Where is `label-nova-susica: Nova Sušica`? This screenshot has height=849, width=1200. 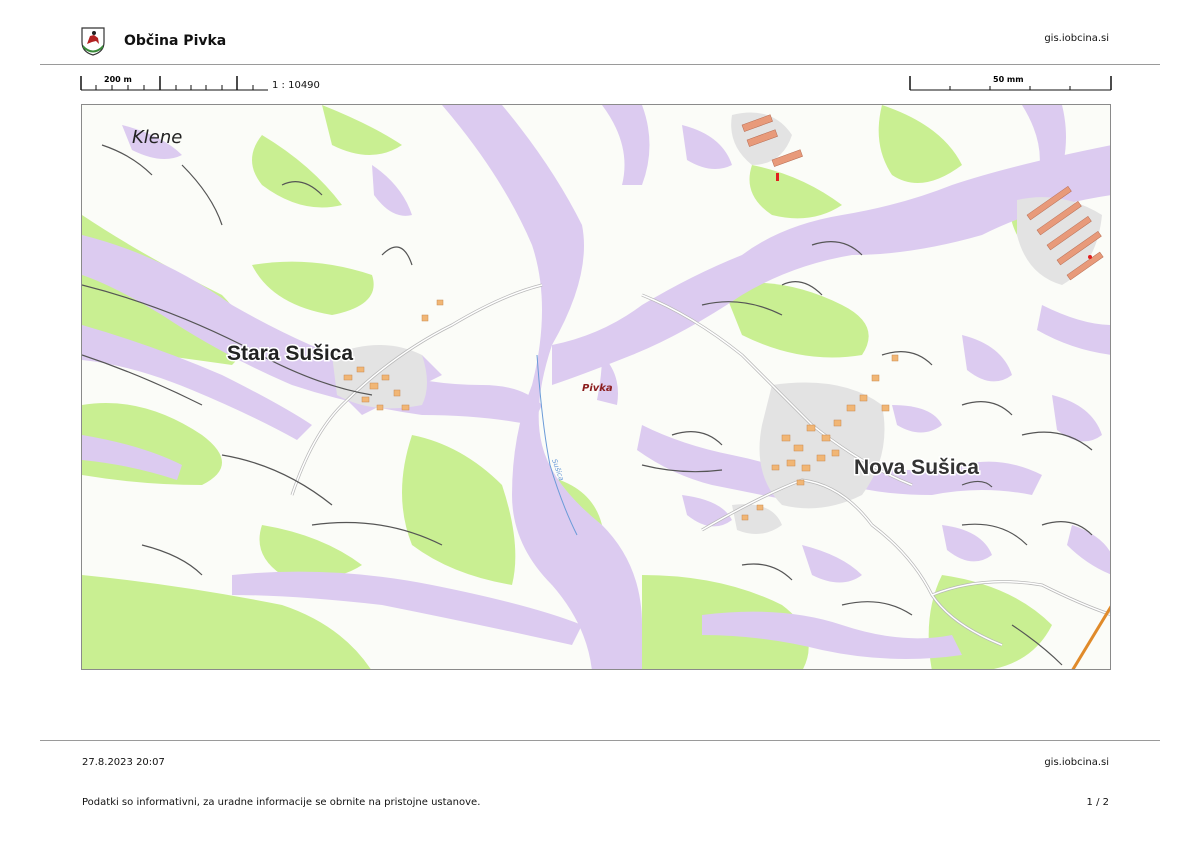 label-nova-susica: Nova Sušica is located at coordinates (916, 467).